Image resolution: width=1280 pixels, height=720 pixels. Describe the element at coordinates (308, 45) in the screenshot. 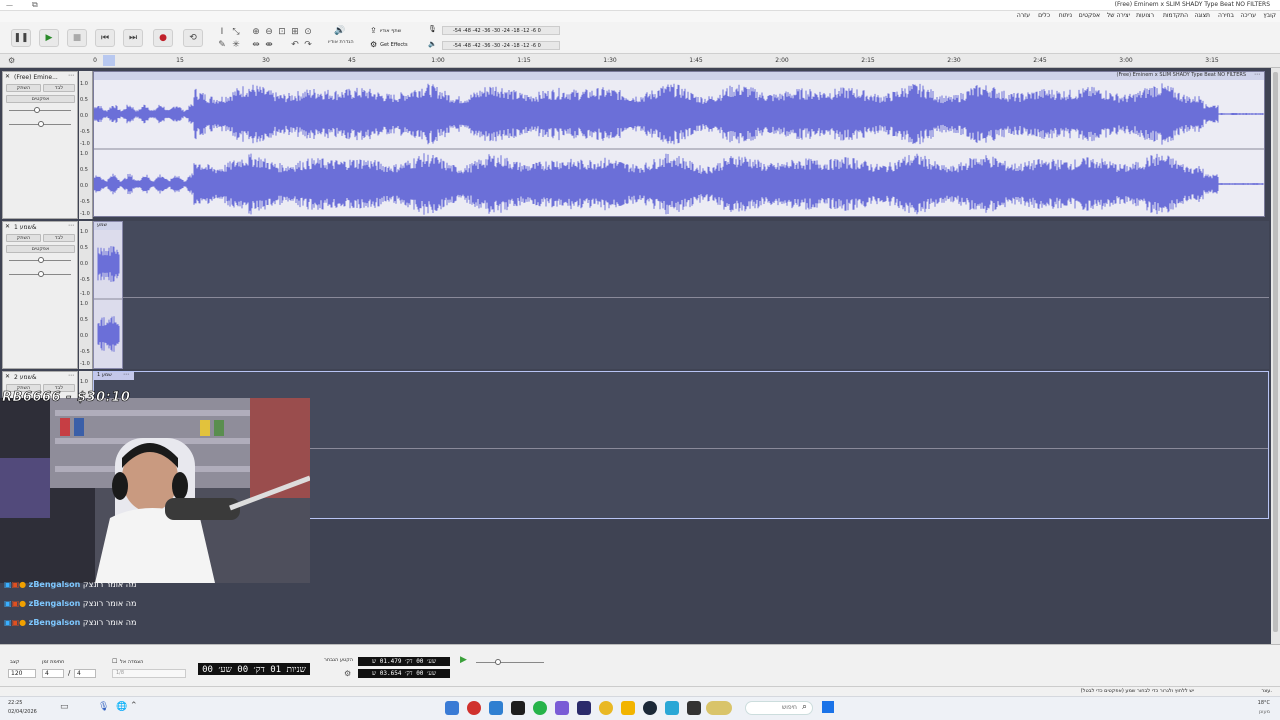

I see `redo-icon: ↷` at that location.